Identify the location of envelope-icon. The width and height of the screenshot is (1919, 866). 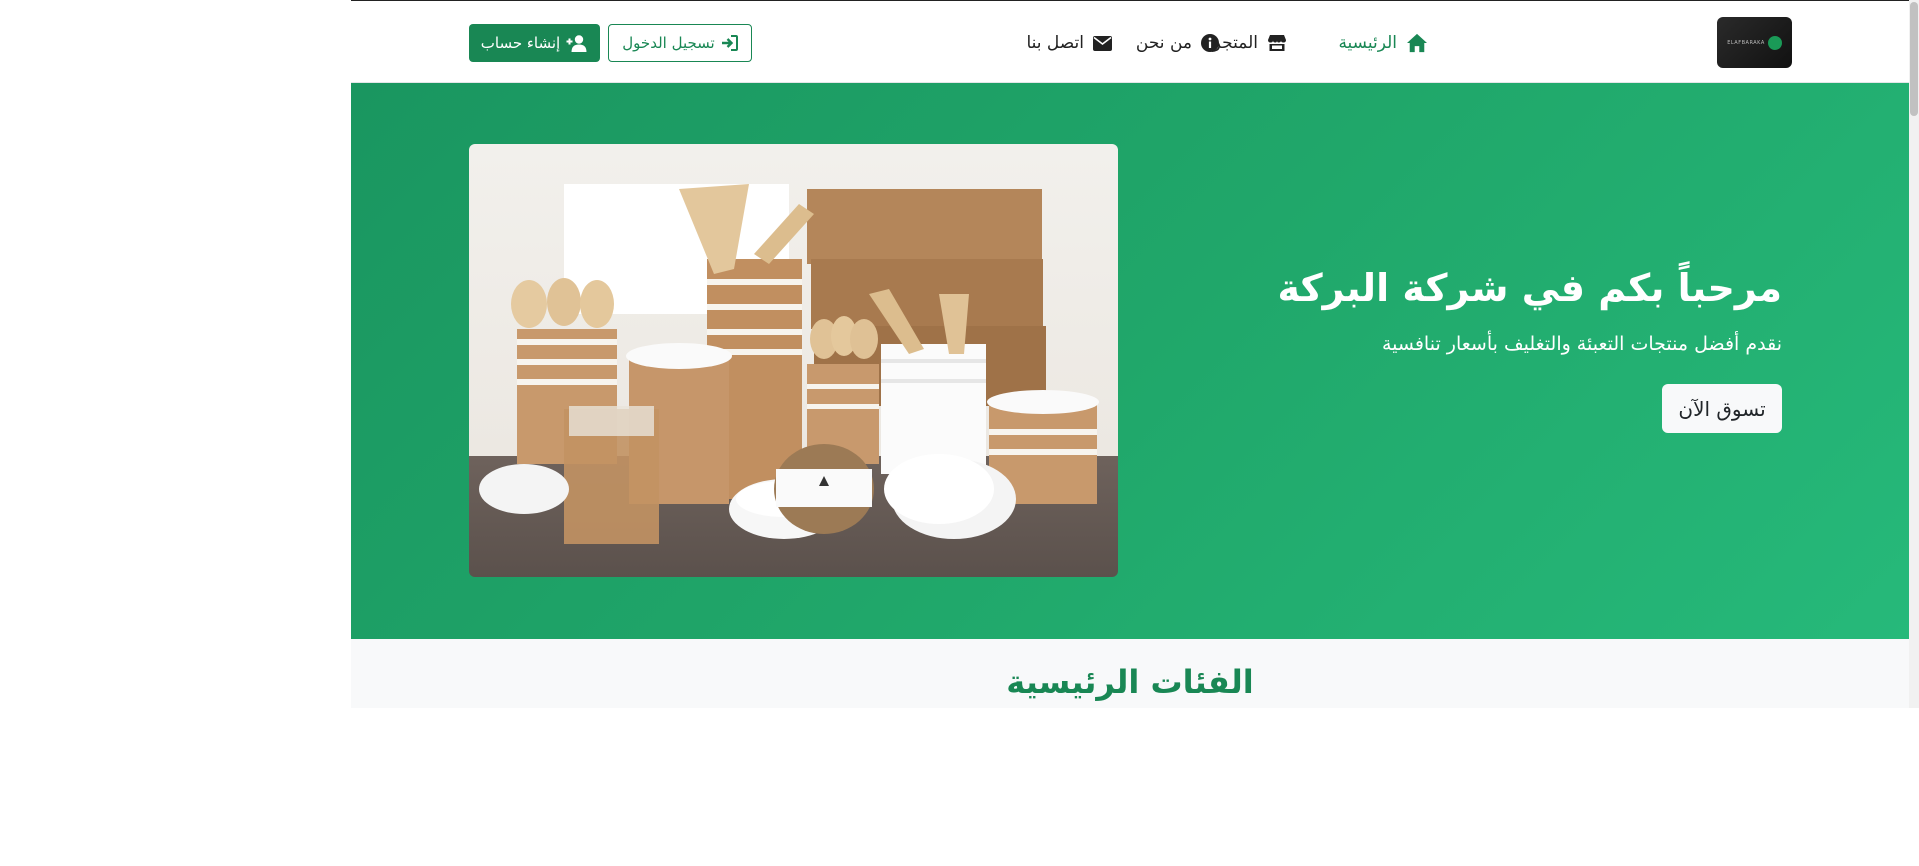
(1102, 43).